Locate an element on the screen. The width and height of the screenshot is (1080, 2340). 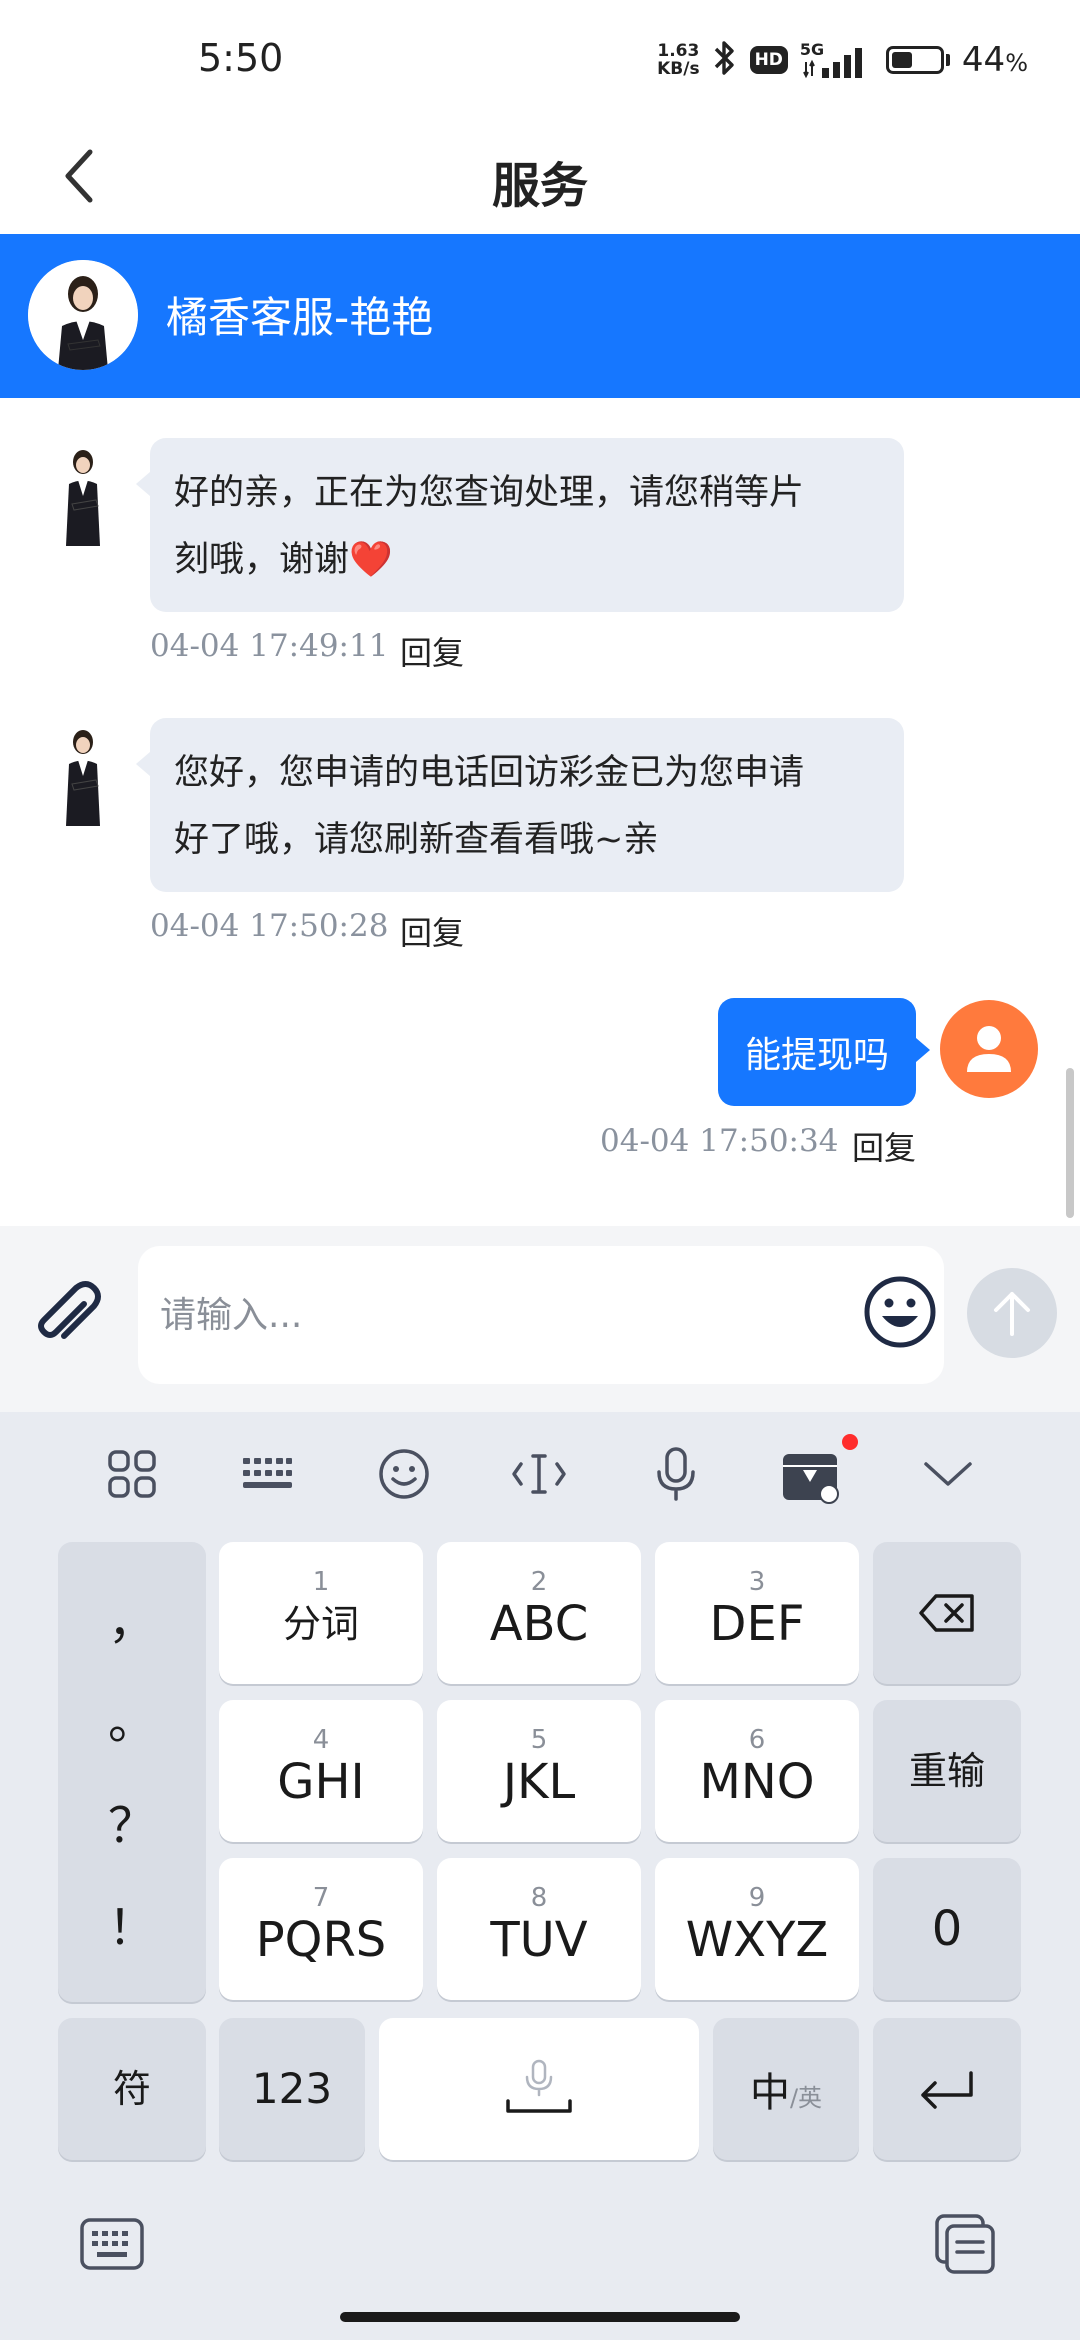
key-label: 分词 is located at coordinates (320, 1624).